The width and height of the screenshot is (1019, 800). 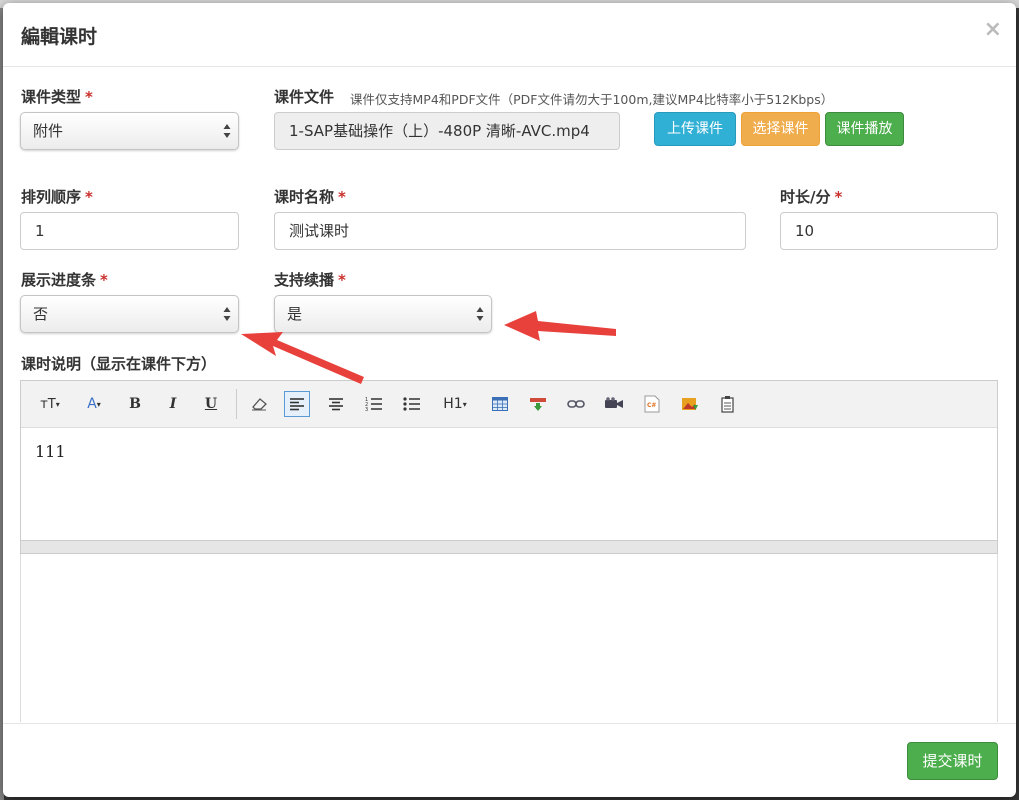 What do you see at coordinates (57, 197) in the screenshot?
I see `sort-order-label: 排列顺序 *` at bounding box center [57, 197].